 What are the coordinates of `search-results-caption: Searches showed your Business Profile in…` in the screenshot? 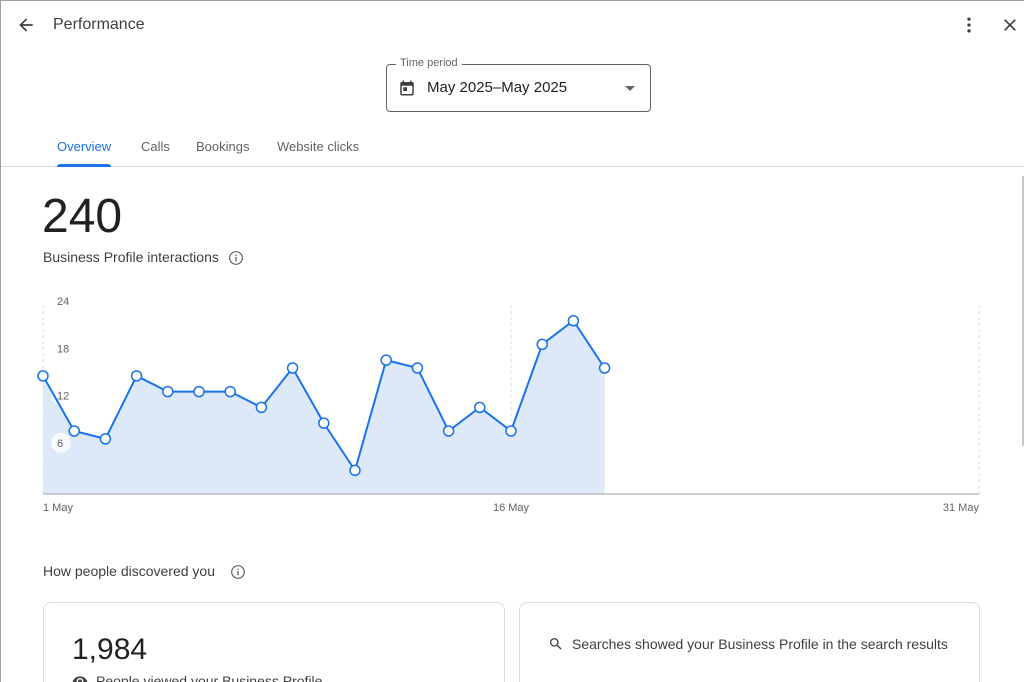 It's located at (748, 644).